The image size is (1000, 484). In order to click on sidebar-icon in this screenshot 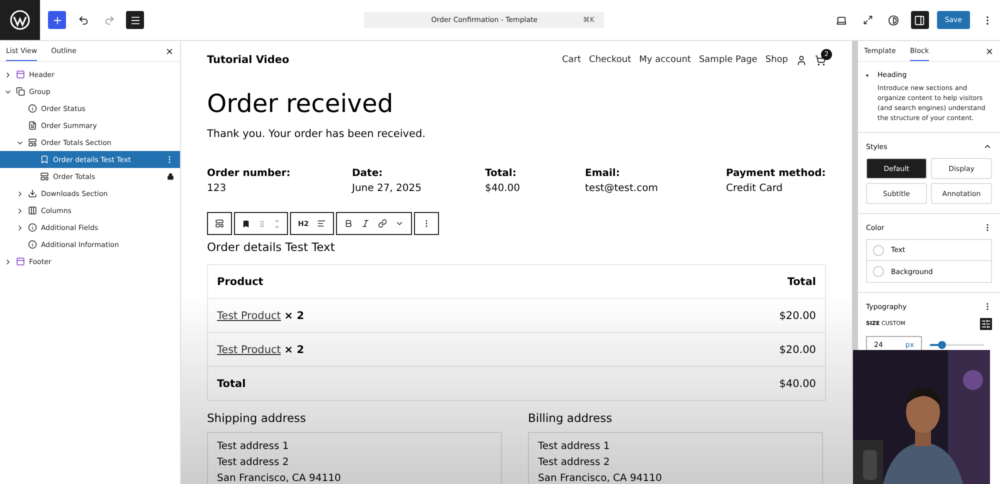, I will do `click(920, 20)`.